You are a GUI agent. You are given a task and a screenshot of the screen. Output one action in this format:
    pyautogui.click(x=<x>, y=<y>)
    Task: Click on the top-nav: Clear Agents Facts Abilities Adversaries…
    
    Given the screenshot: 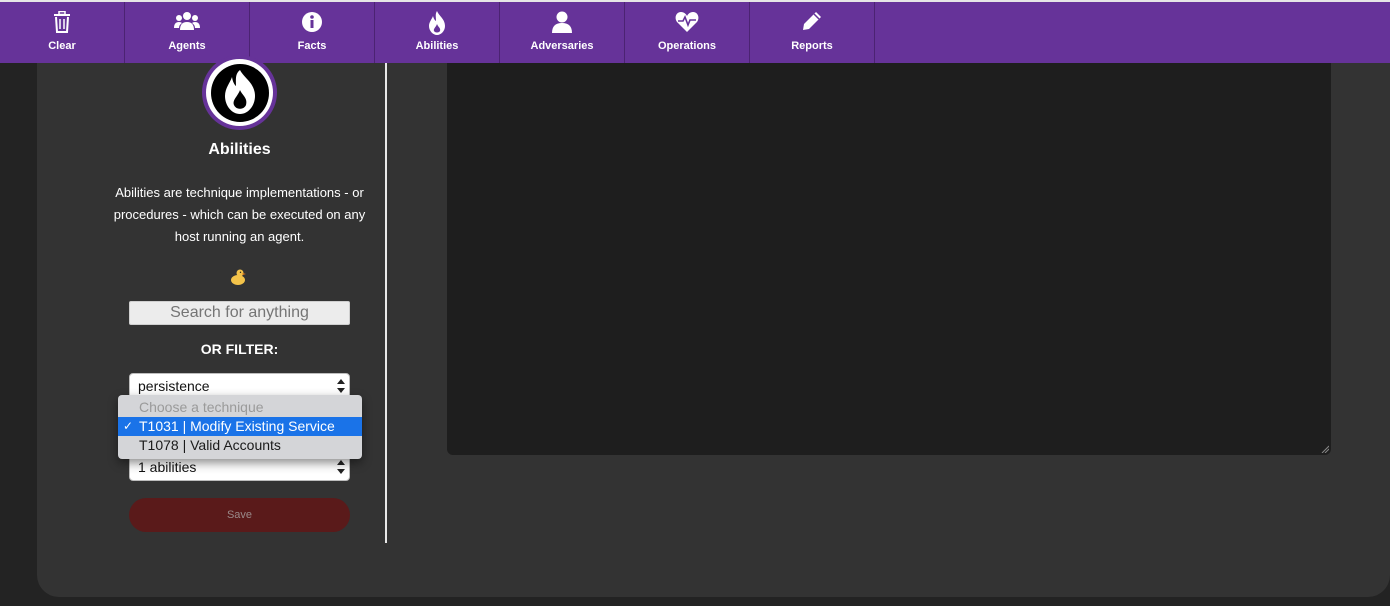 What is the action you would take?
    pyautogui.click(x=695, y=31)
    